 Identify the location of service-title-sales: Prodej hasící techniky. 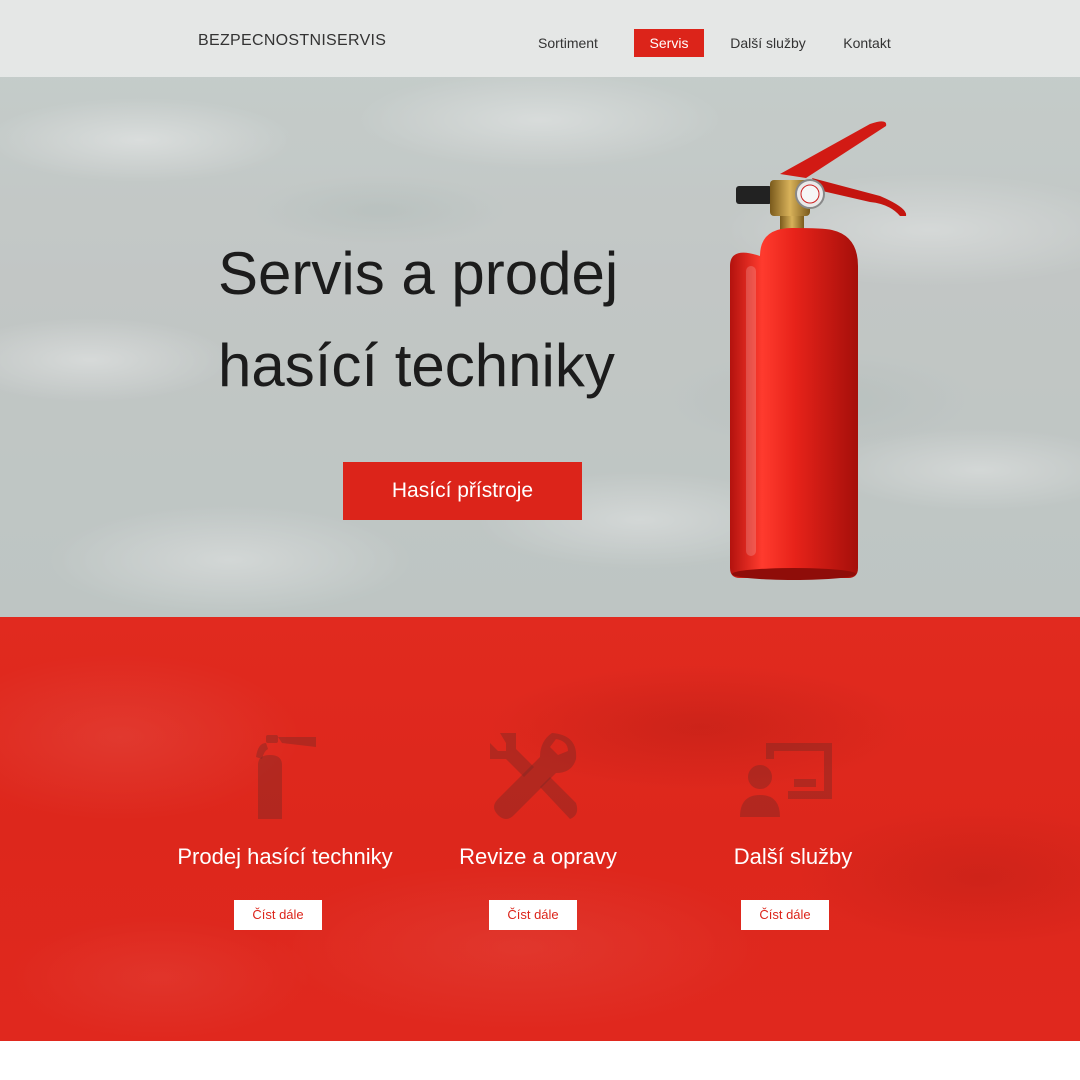
(285, 856).